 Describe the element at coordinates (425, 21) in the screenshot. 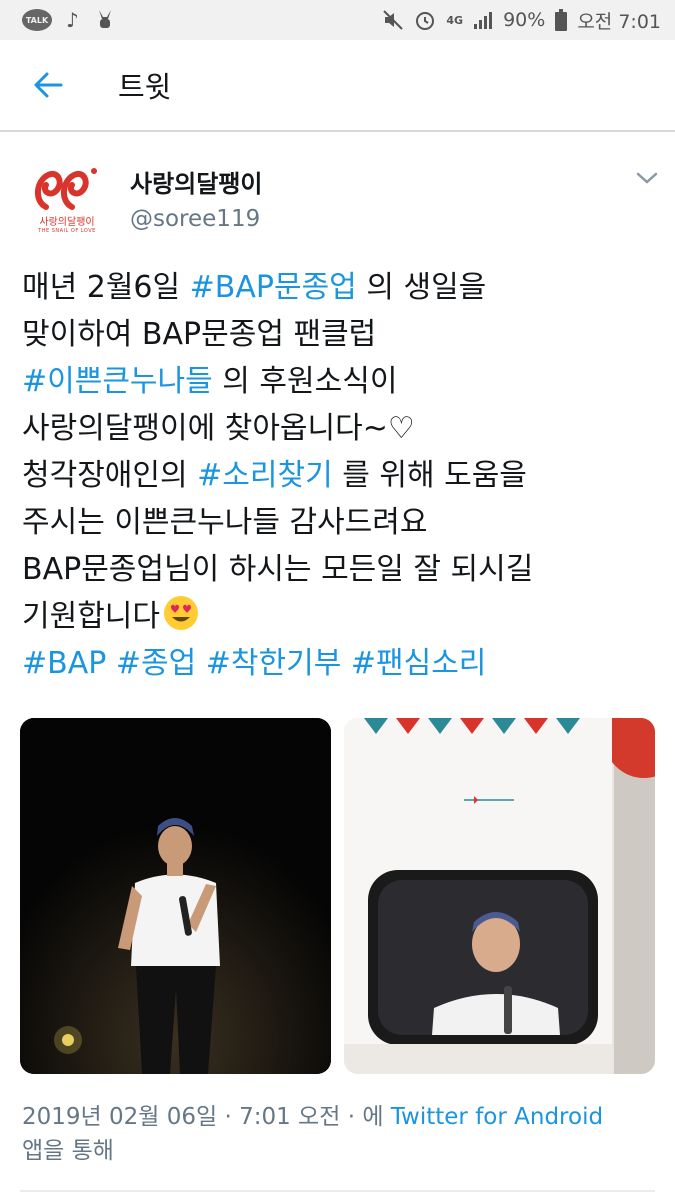

I see `alarm-icon` at that location.